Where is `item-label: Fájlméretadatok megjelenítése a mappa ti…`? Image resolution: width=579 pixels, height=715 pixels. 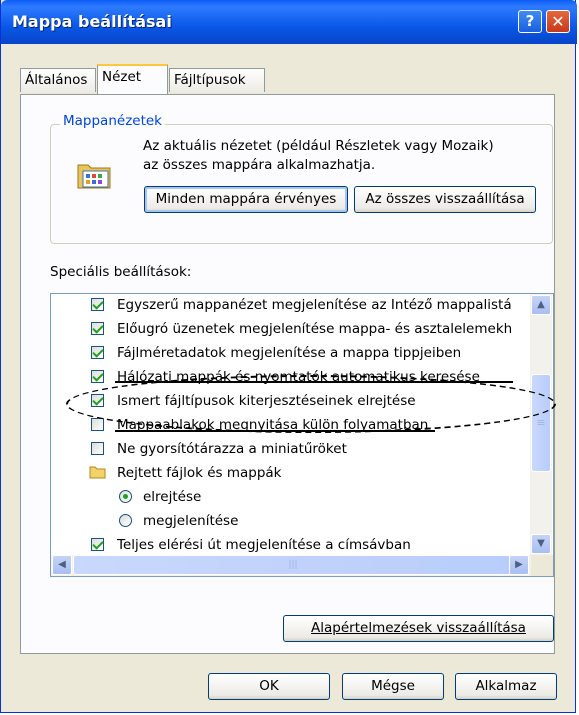 item-label: Fájlméretadatok megjelenítése a mappa ti… is located at coordinates (289, 353).